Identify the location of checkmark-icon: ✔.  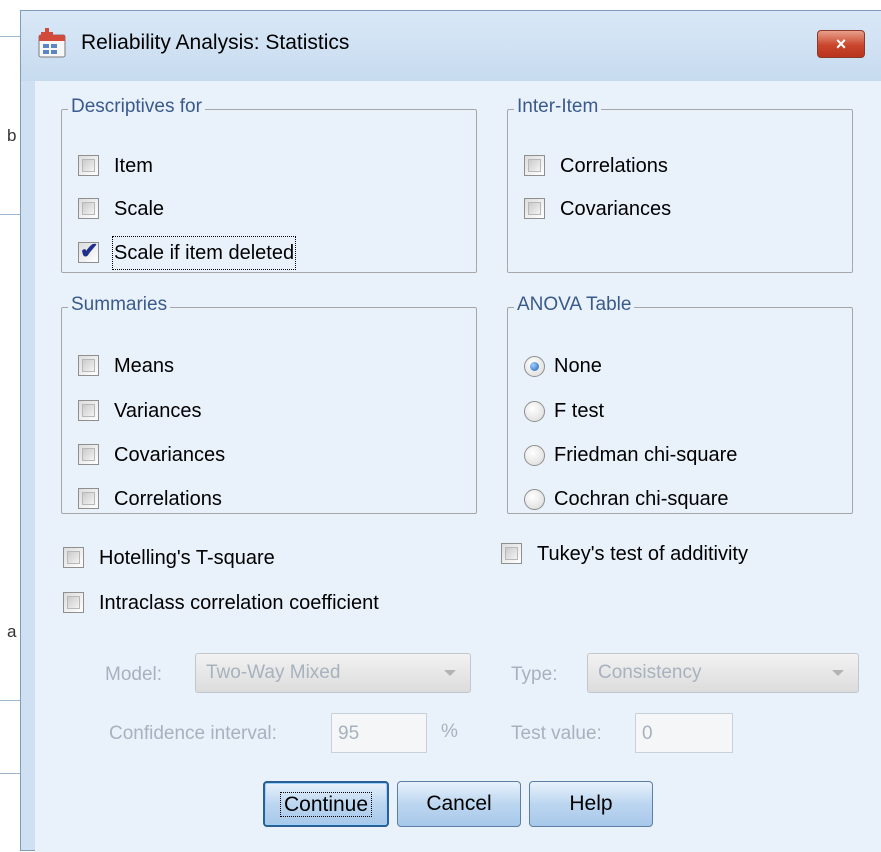
(89, 250).